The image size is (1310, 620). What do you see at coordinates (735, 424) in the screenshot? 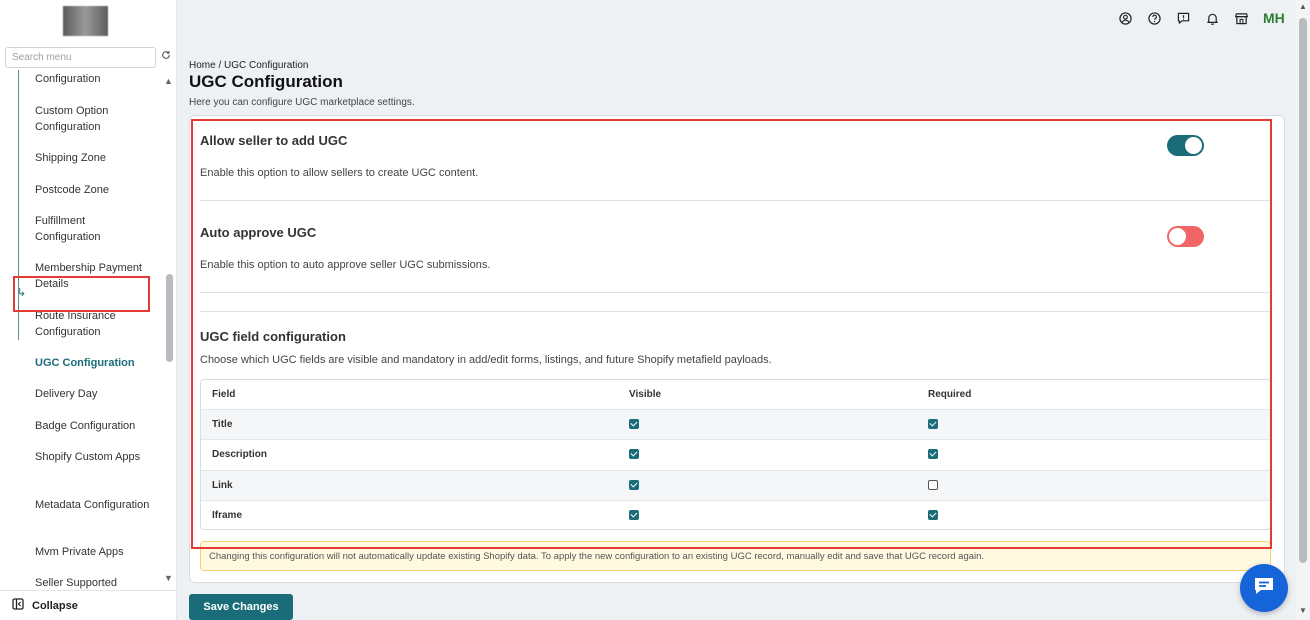
I see `table-row: Title` at bounding box center [735, 424].